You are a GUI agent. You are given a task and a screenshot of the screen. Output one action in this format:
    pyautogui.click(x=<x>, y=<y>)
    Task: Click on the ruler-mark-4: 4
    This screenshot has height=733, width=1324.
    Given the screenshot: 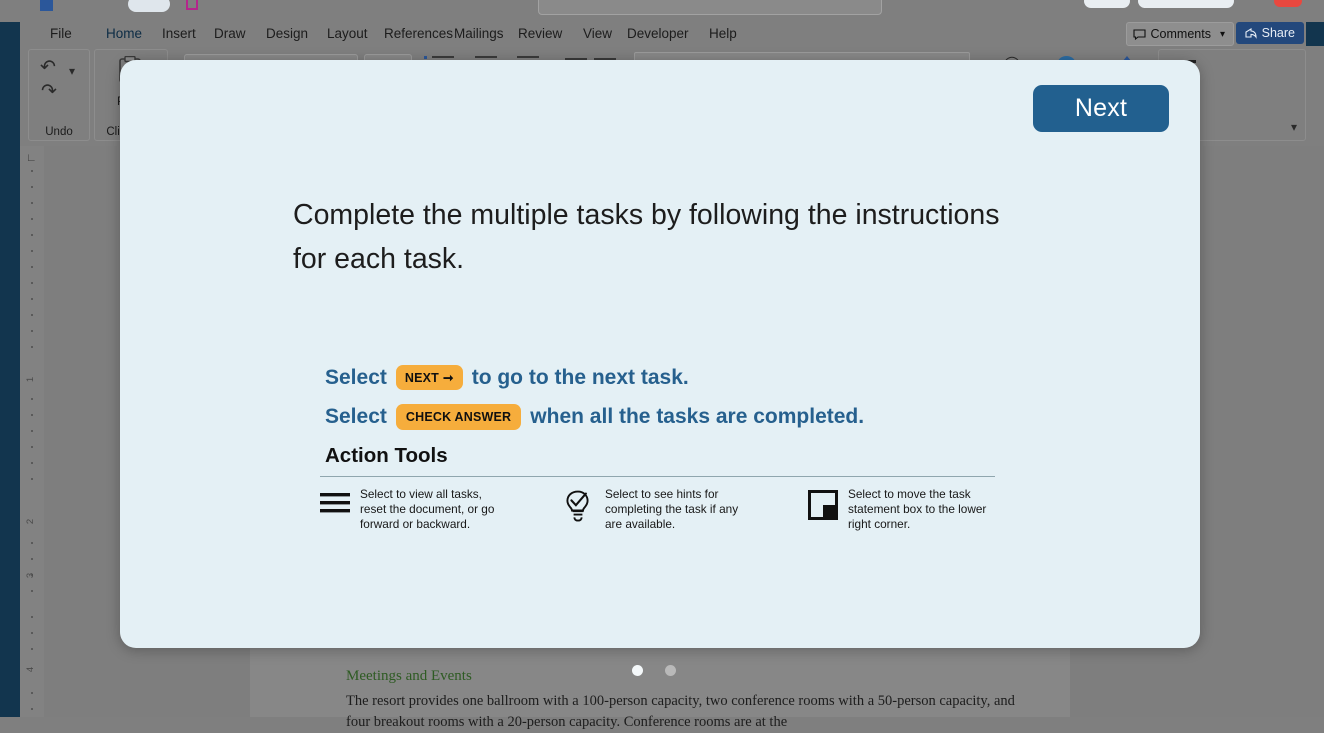 What is the action you would take?
    pyautogui.click(x=31, y=669)
    